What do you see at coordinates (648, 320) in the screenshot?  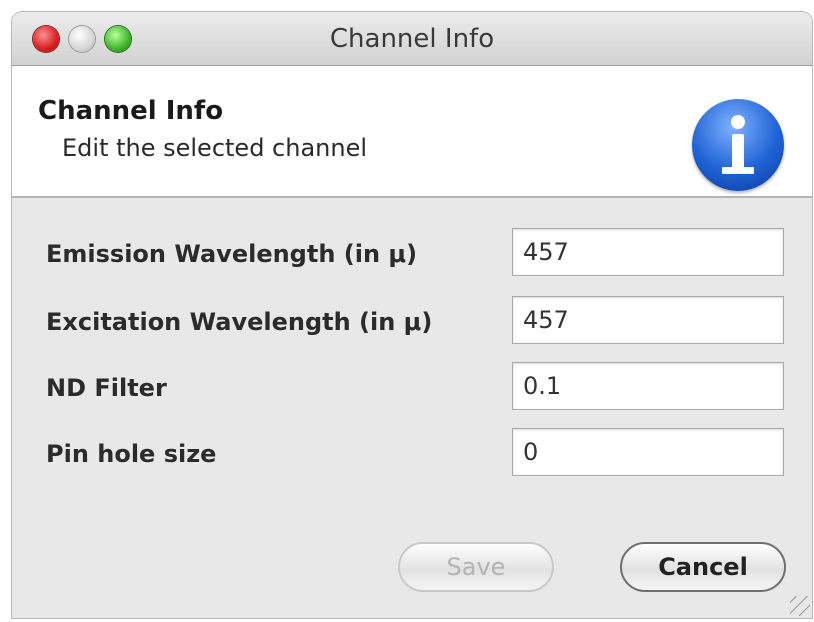 I see `excitation-wavelength-input` at bounding box center [648, 320].